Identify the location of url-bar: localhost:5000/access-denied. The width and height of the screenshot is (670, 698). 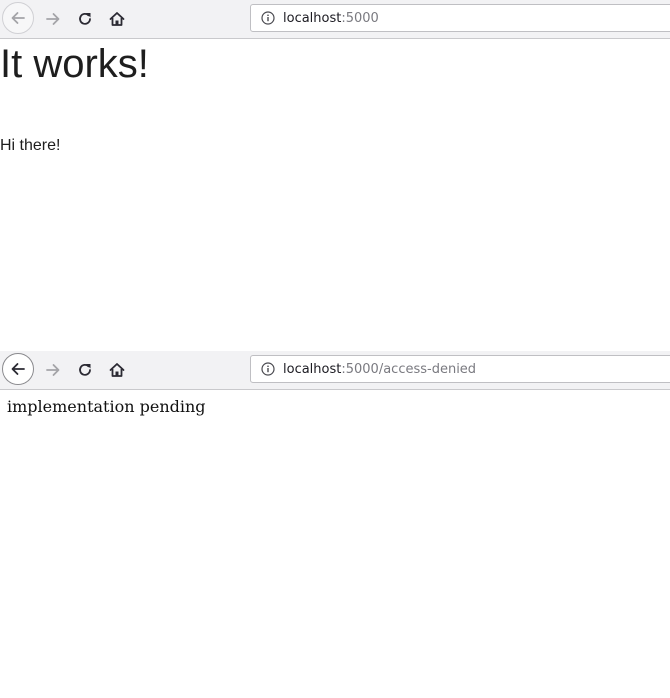
(460, 369).